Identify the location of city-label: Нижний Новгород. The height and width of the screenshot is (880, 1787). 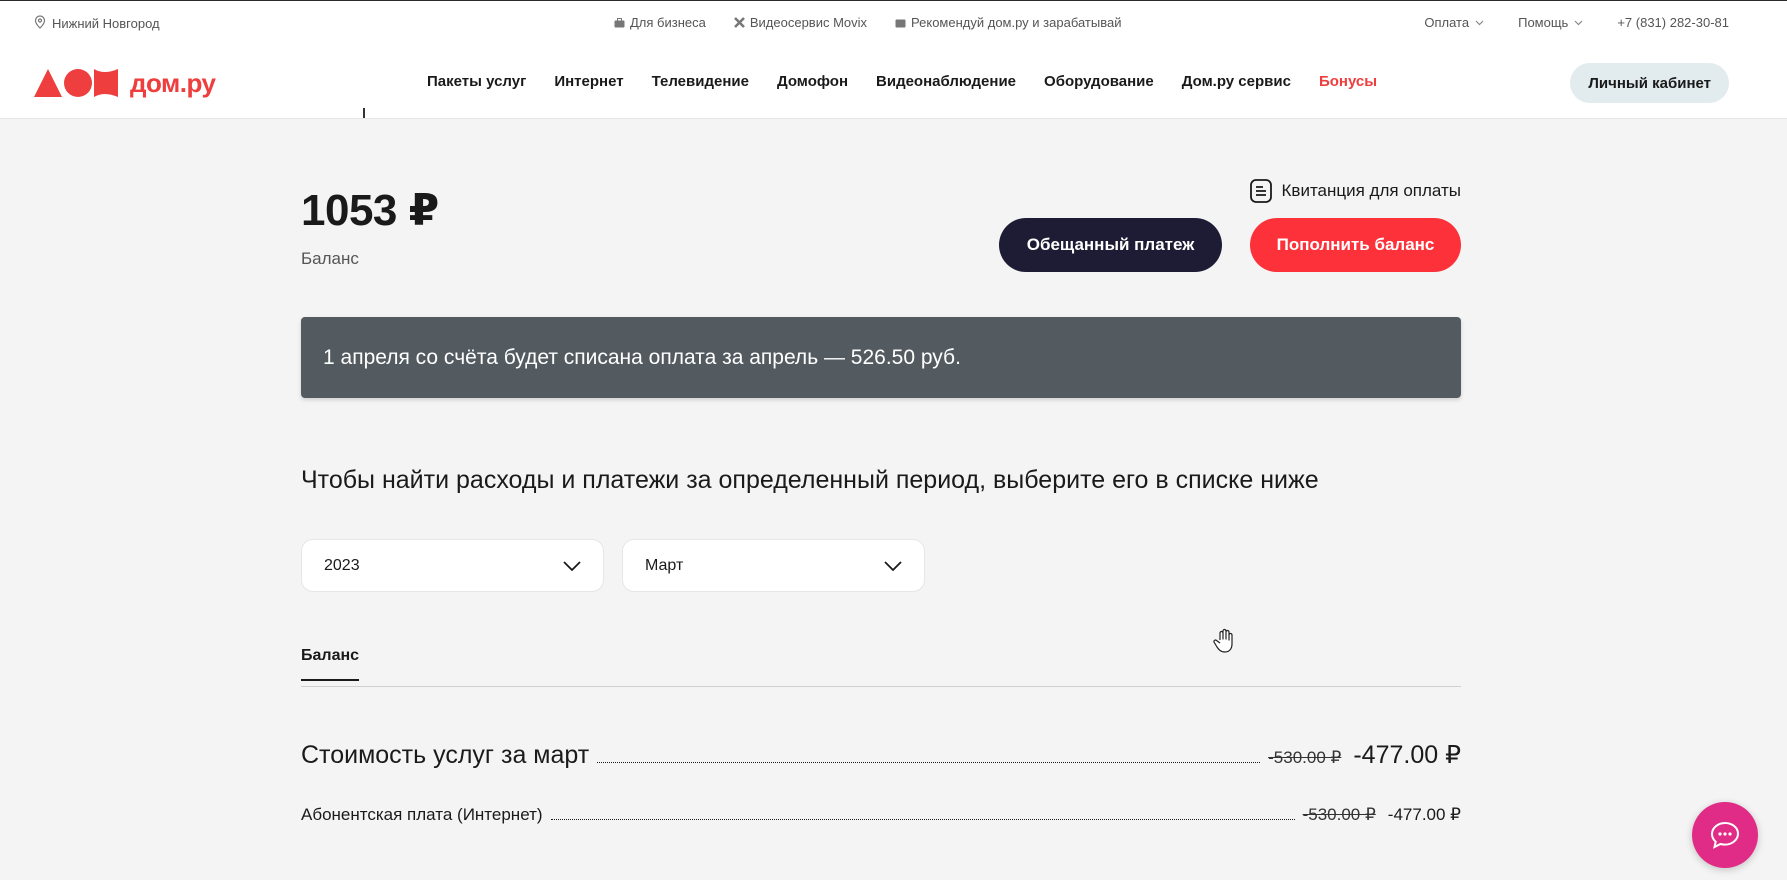
(106, 23).